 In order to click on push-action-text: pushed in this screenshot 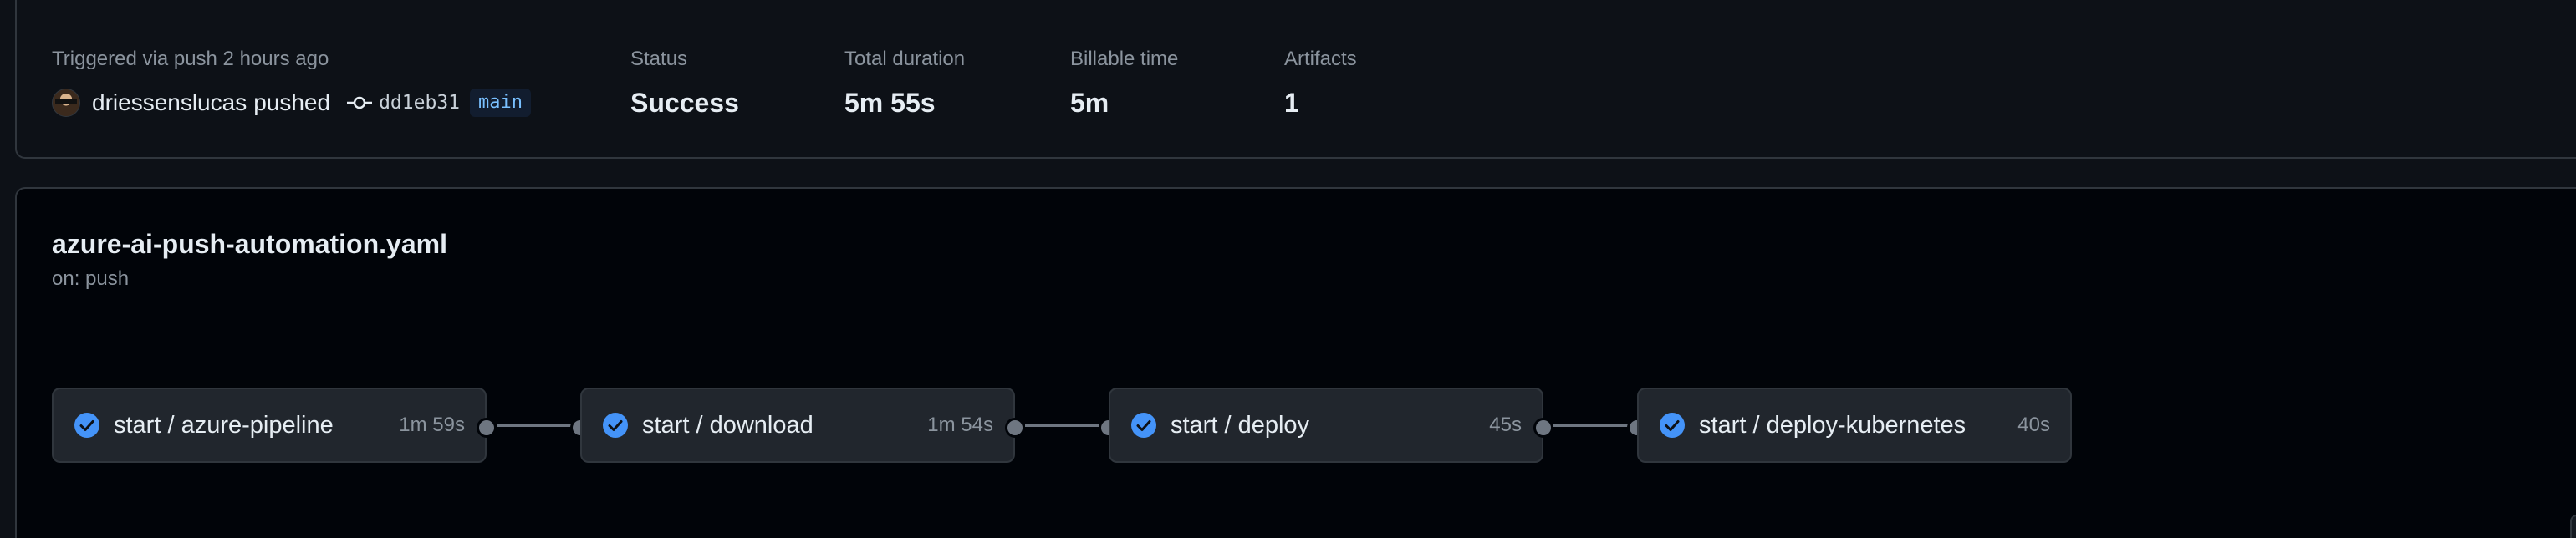, I will do `click(292, 102)`.